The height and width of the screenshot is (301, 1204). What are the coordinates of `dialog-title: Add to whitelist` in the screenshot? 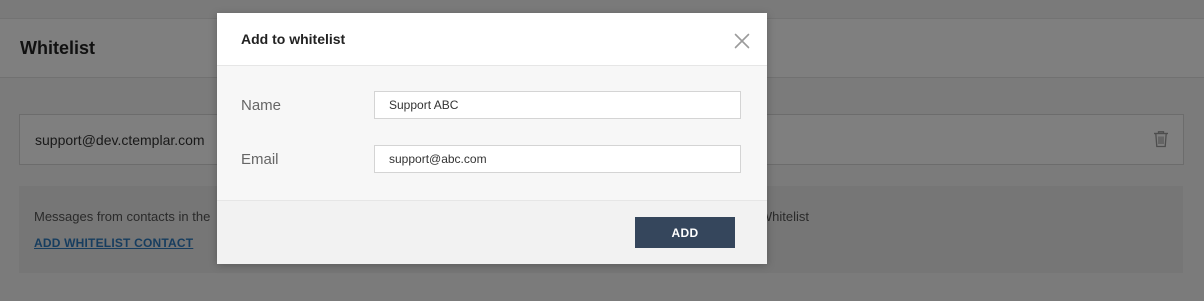 It's located at (293, 39).